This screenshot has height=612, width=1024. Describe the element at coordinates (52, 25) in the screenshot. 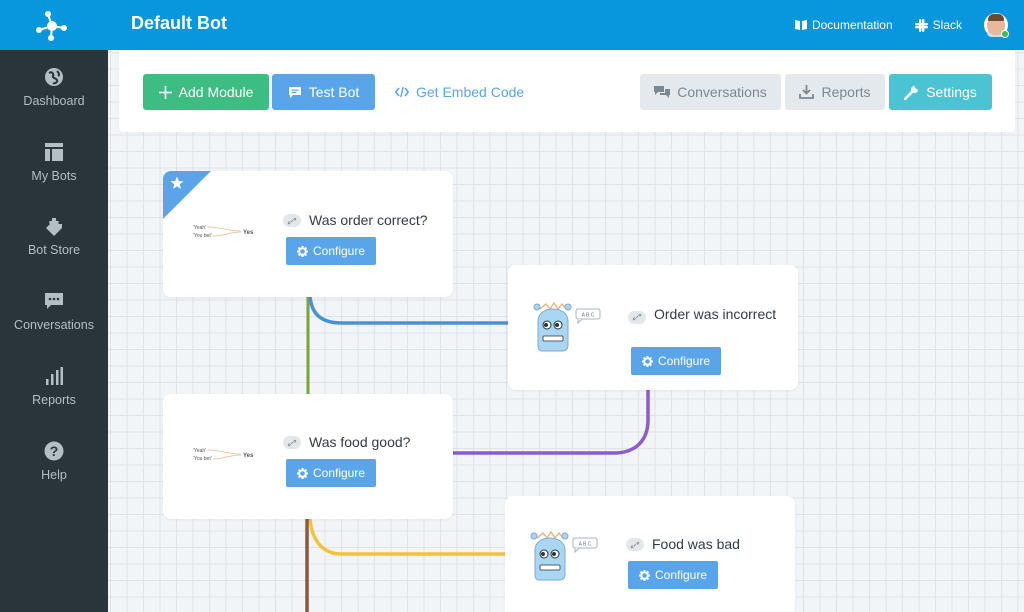

I see `logo-icon` at that location.